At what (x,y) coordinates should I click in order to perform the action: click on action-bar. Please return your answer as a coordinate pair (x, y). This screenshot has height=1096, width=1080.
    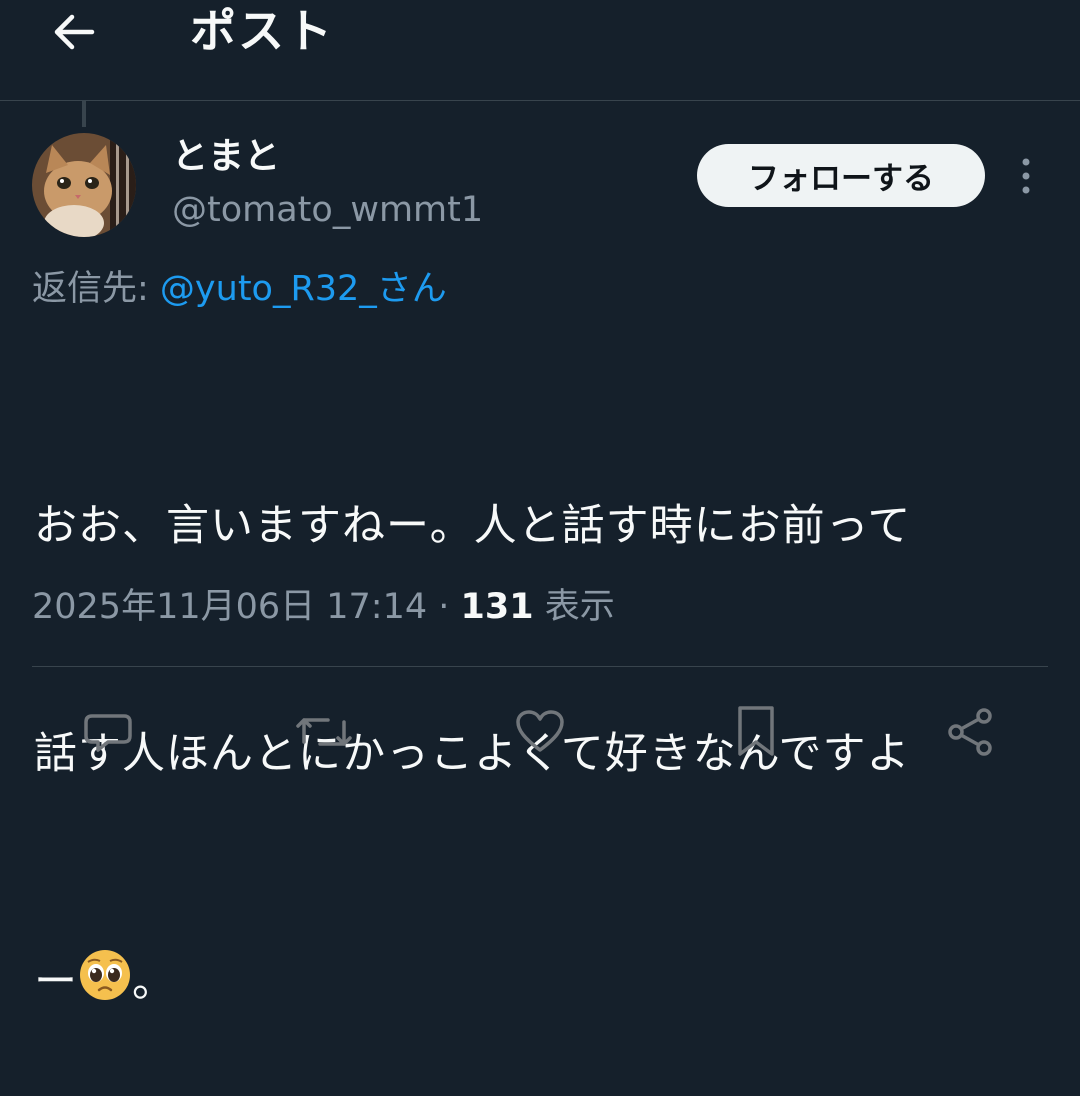
    Looking at the image, I should click on (540, 732).